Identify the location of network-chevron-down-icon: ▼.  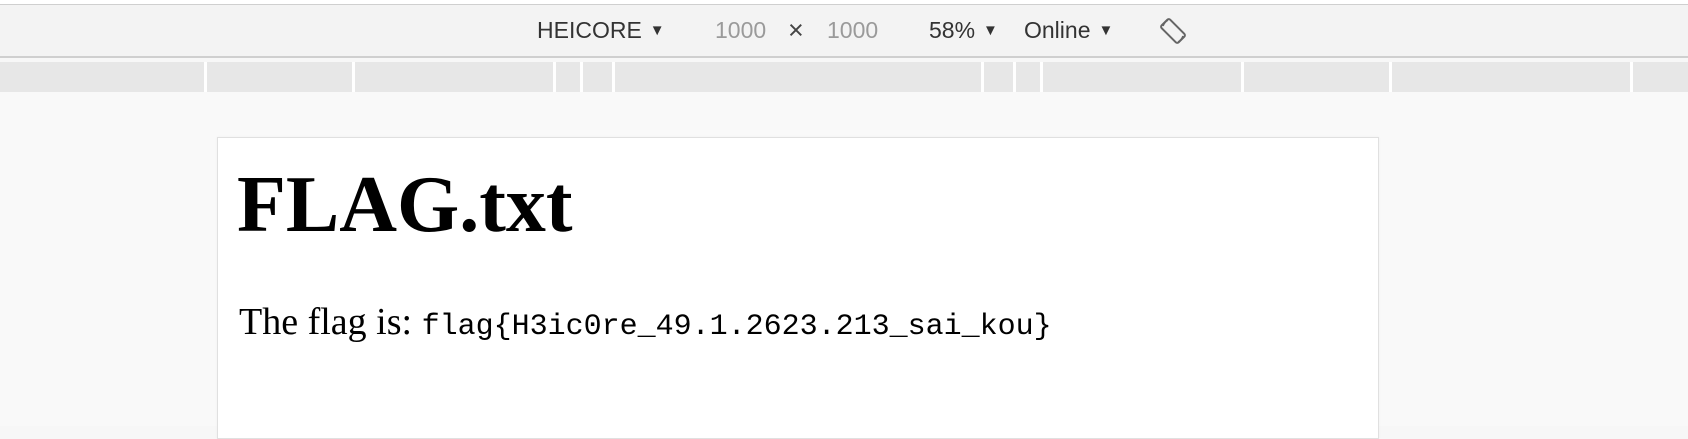
(1106, 30).